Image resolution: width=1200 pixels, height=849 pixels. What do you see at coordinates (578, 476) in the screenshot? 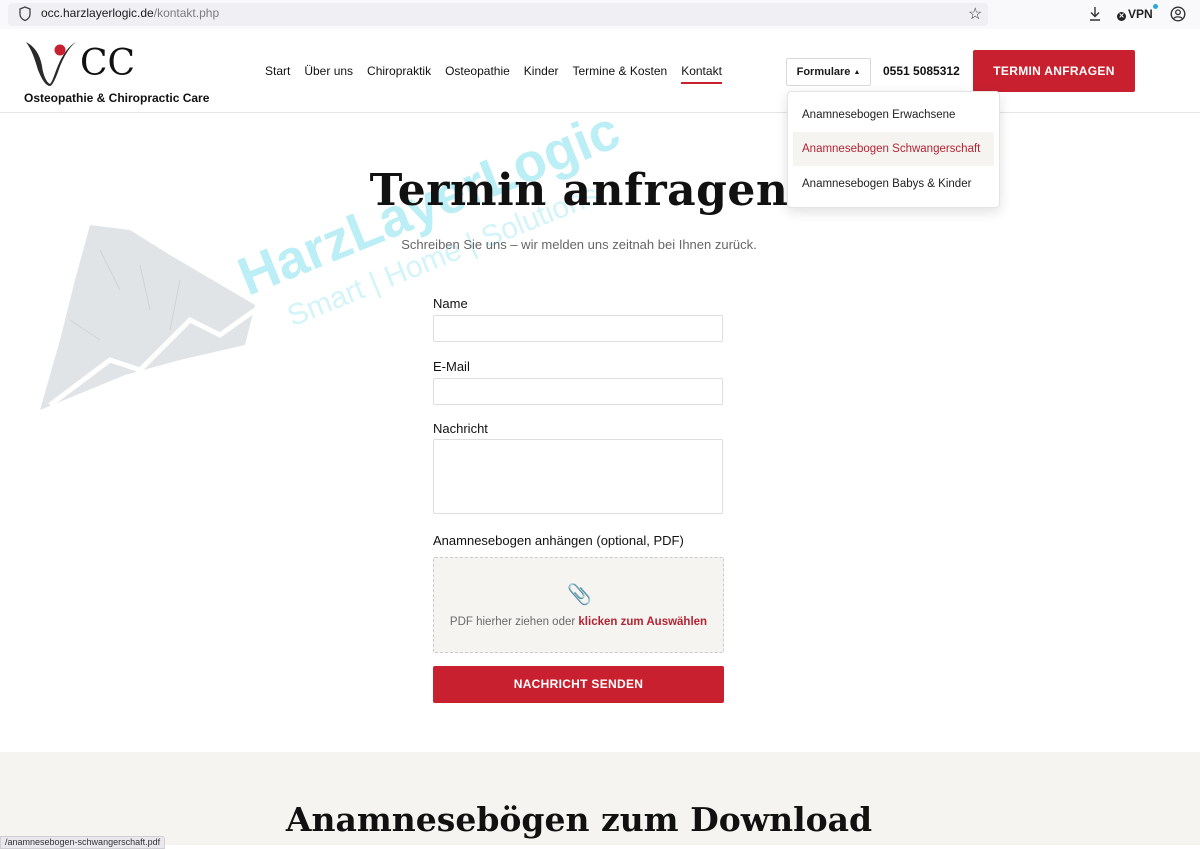
I see `message-textarea` at bounding box center [578, 476].